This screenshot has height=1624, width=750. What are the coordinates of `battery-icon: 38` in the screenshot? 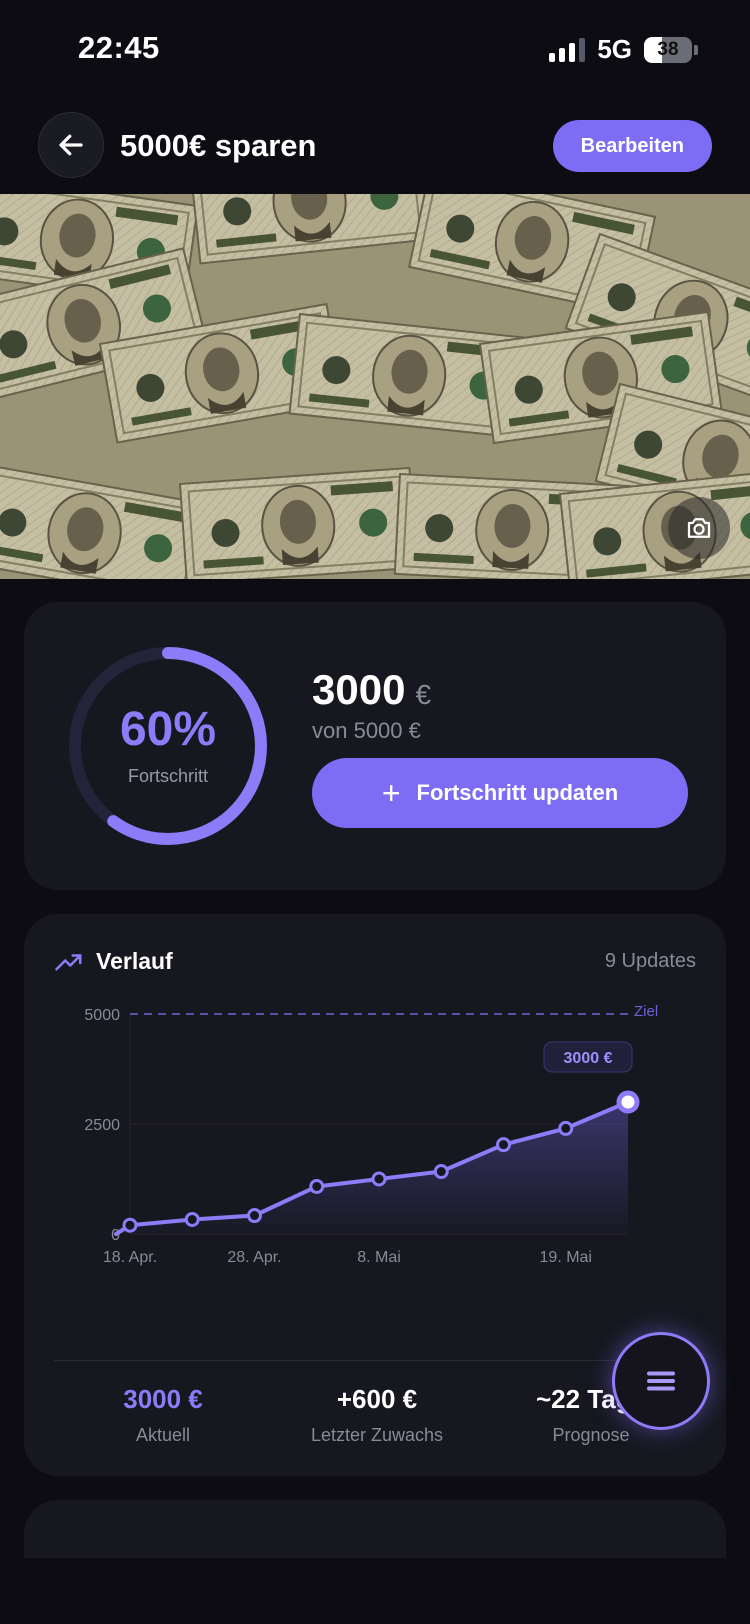 It's located at (668, 49).